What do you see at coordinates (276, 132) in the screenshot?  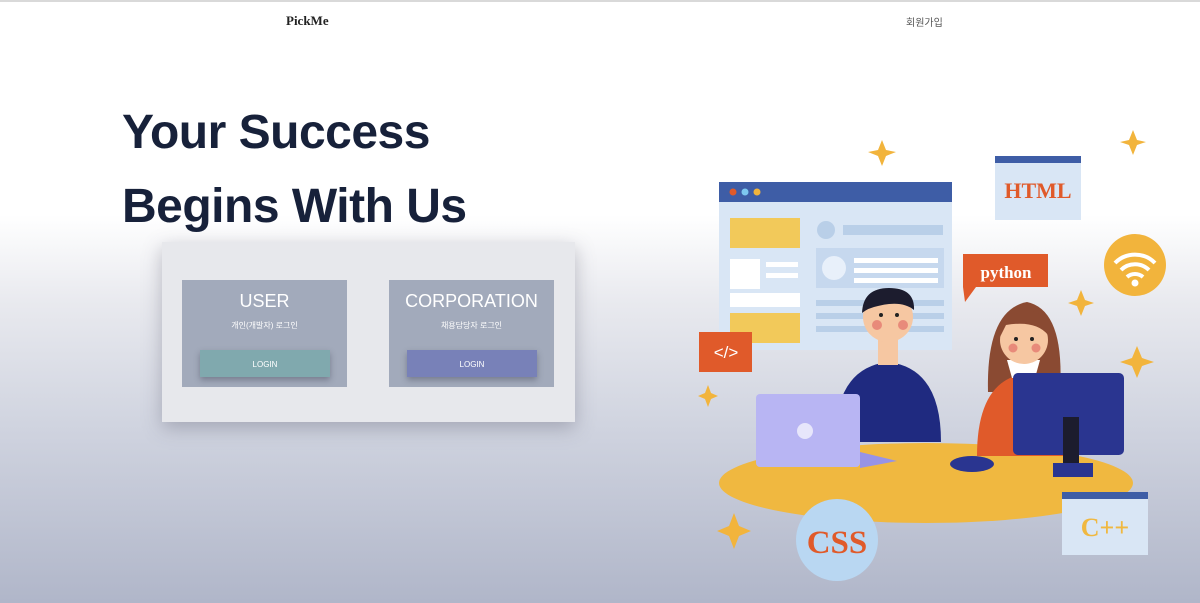 I see `hero-line-1: Your Success` at bounding box center [276, 132].